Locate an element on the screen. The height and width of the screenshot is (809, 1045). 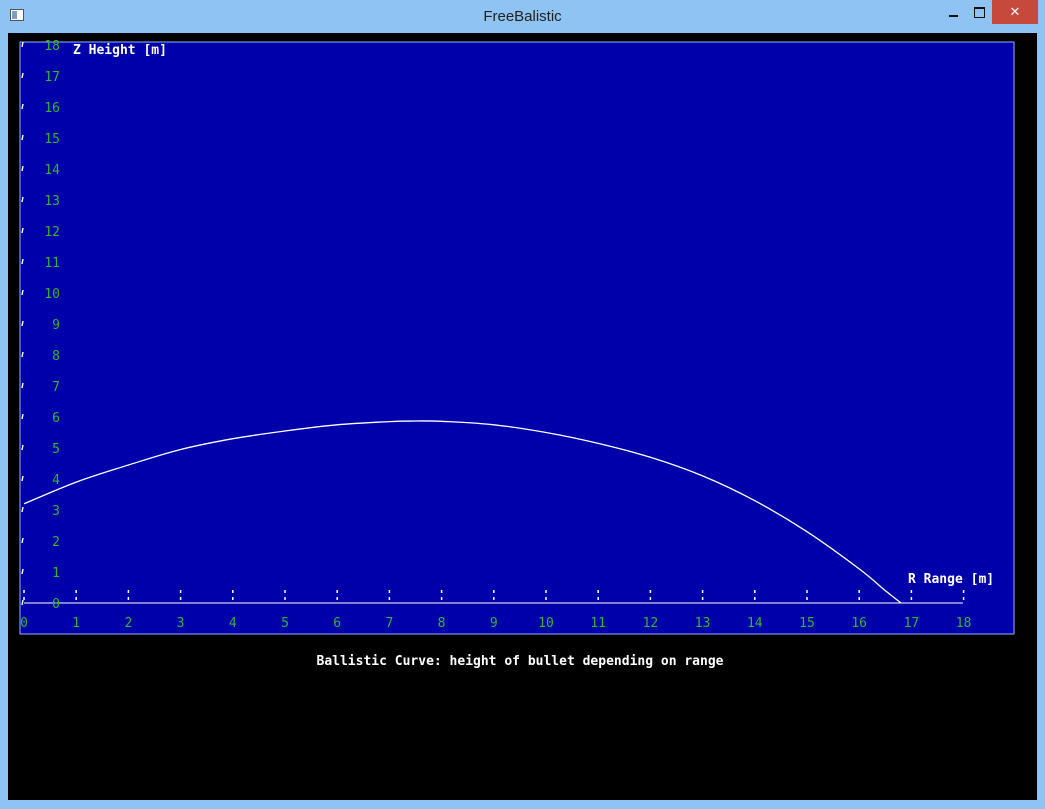
x-tick-label: 10 is located at coordinates (546, 623).